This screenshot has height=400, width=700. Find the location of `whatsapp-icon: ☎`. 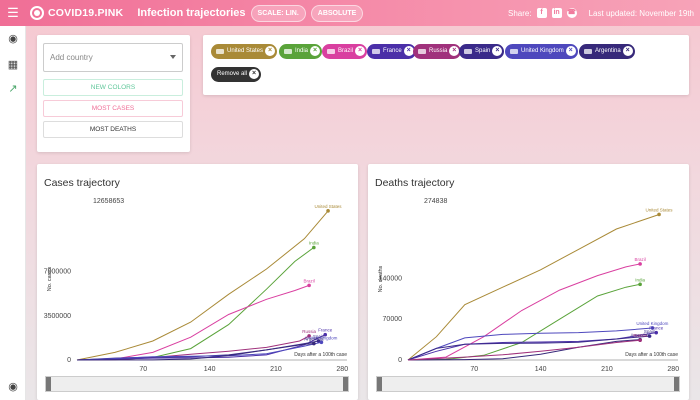

whatsapp-icon: ☎ is located at coordinates (571, 13).